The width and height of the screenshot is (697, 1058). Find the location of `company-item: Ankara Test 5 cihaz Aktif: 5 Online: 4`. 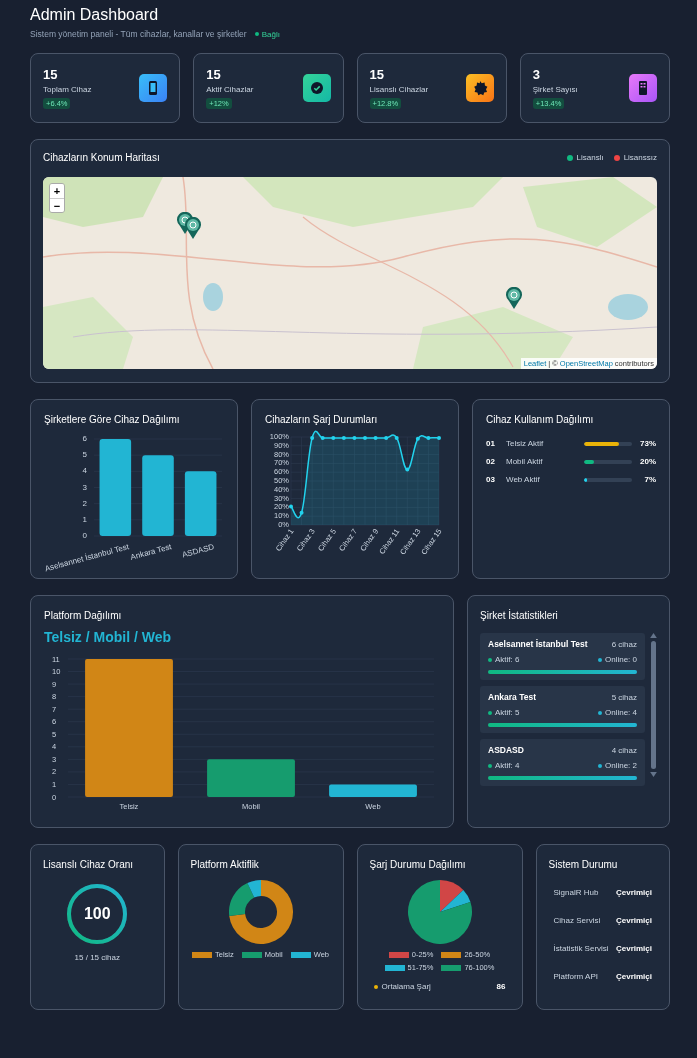

company-item: Ankara Test 5 cihaz Aktif: 5 Online: 4 is located at coordinates (562, 709).